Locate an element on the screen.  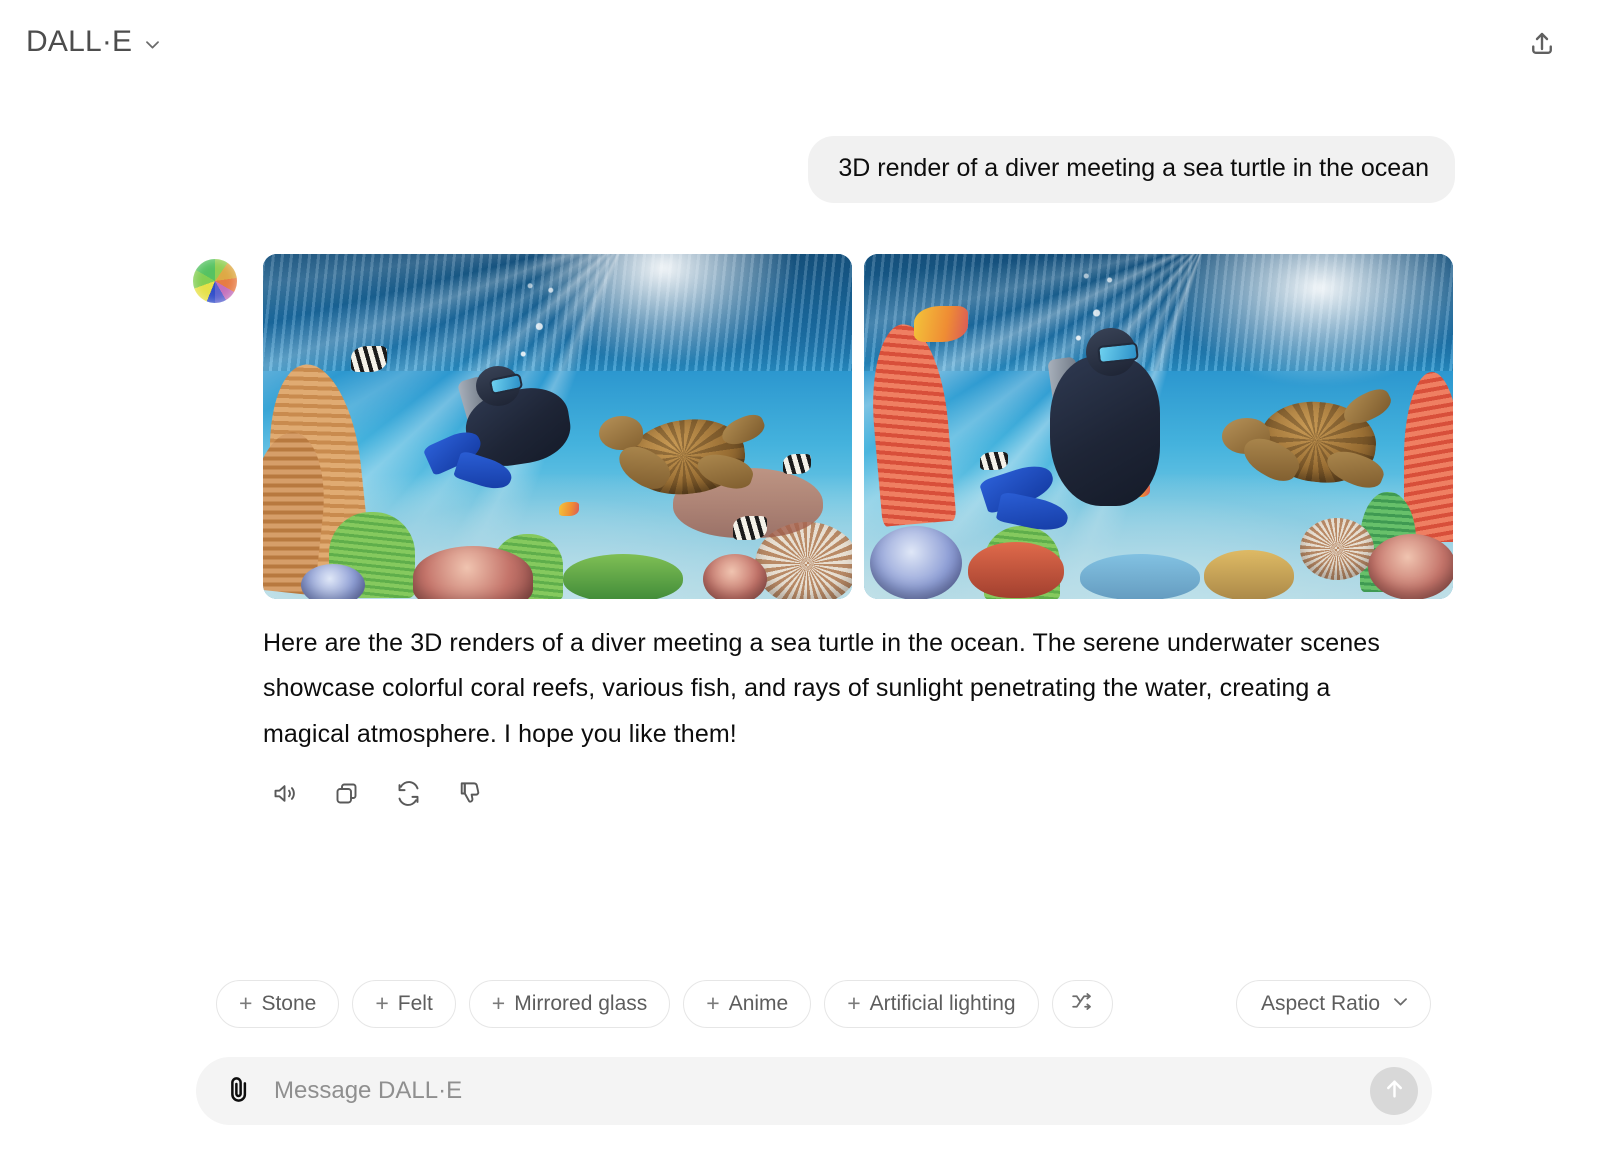
aspect-ratio-dropdown: Aspect Ratio is located at coordinates (1333, 1004).